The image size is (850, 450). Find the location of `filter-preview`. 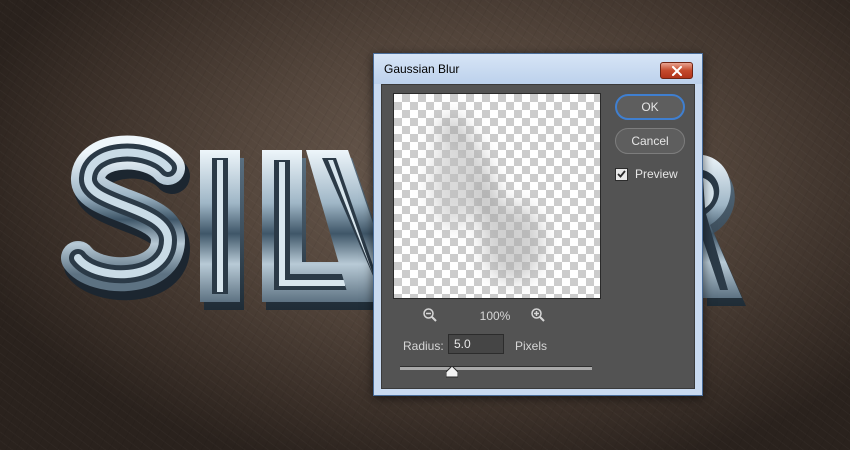

filter-preview is located at coordinates (497, 196).